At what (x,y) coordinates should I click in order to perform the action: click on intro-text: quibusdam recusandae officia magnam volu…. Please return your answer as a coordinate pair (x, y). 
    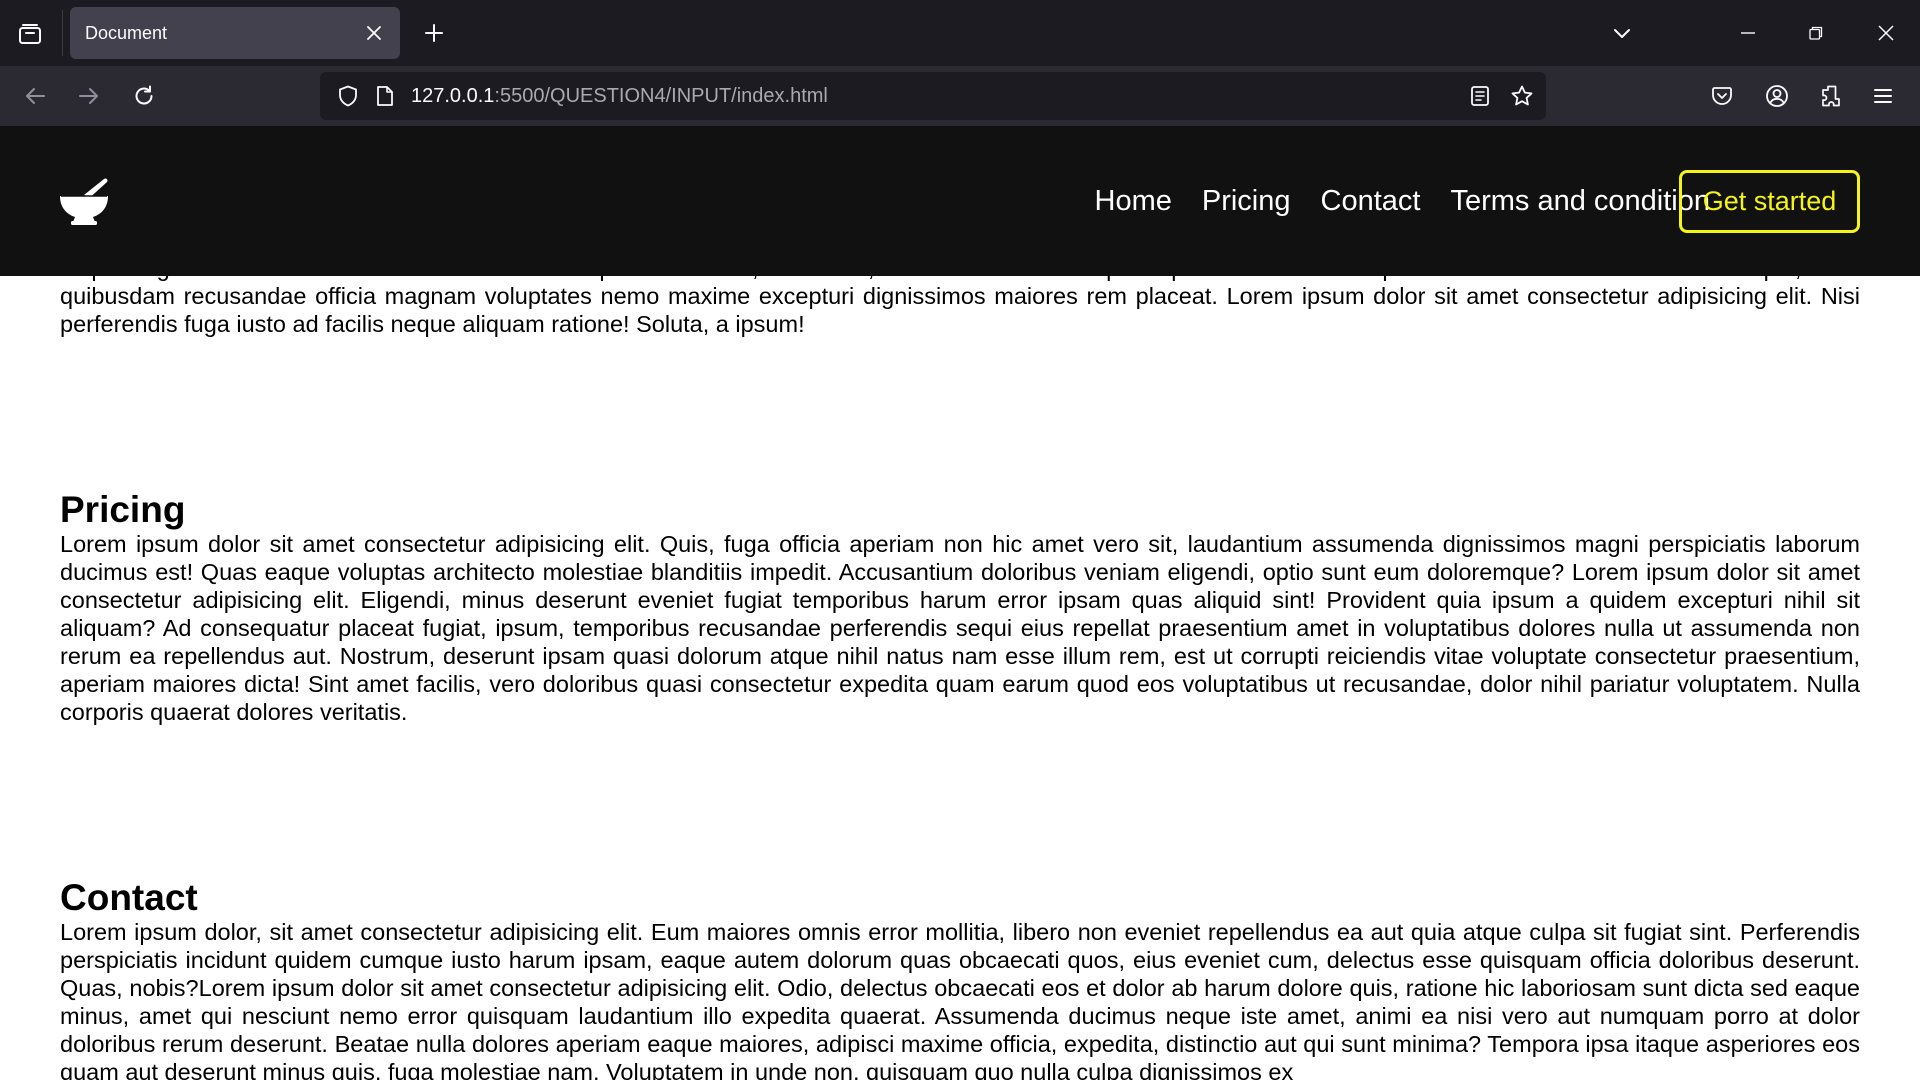
    Looking at the image, I should click on (960, 310).